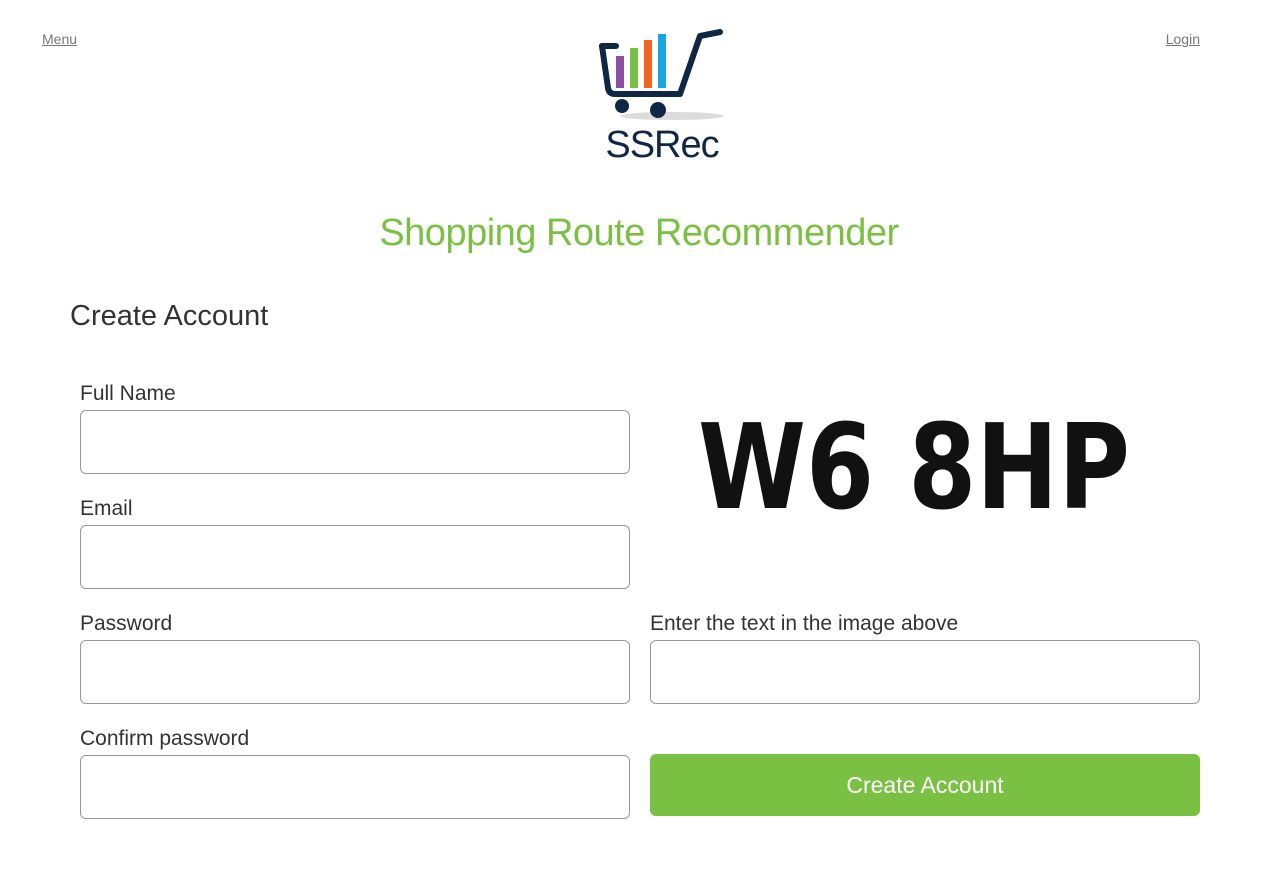 The image size is (1278, 875). I want to click on logo-text: SSRec, so click(662, 145).